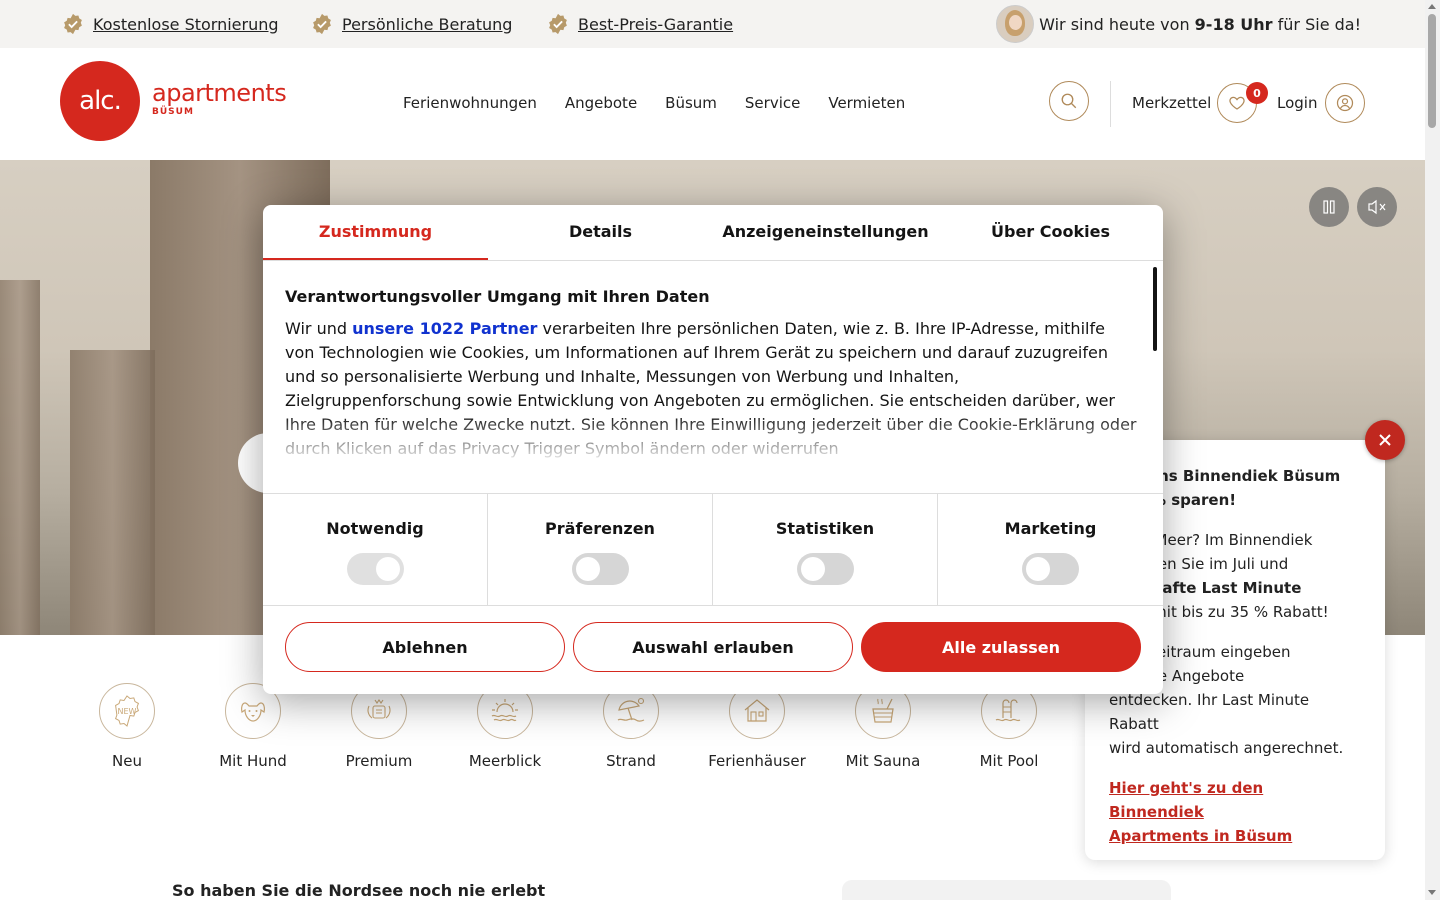  What do you see at coordinates (1238, 612) in the screenshot?
I see `promo-text: mit bis zu 35 % Rabatt!` at bounding box center [1238, 612].